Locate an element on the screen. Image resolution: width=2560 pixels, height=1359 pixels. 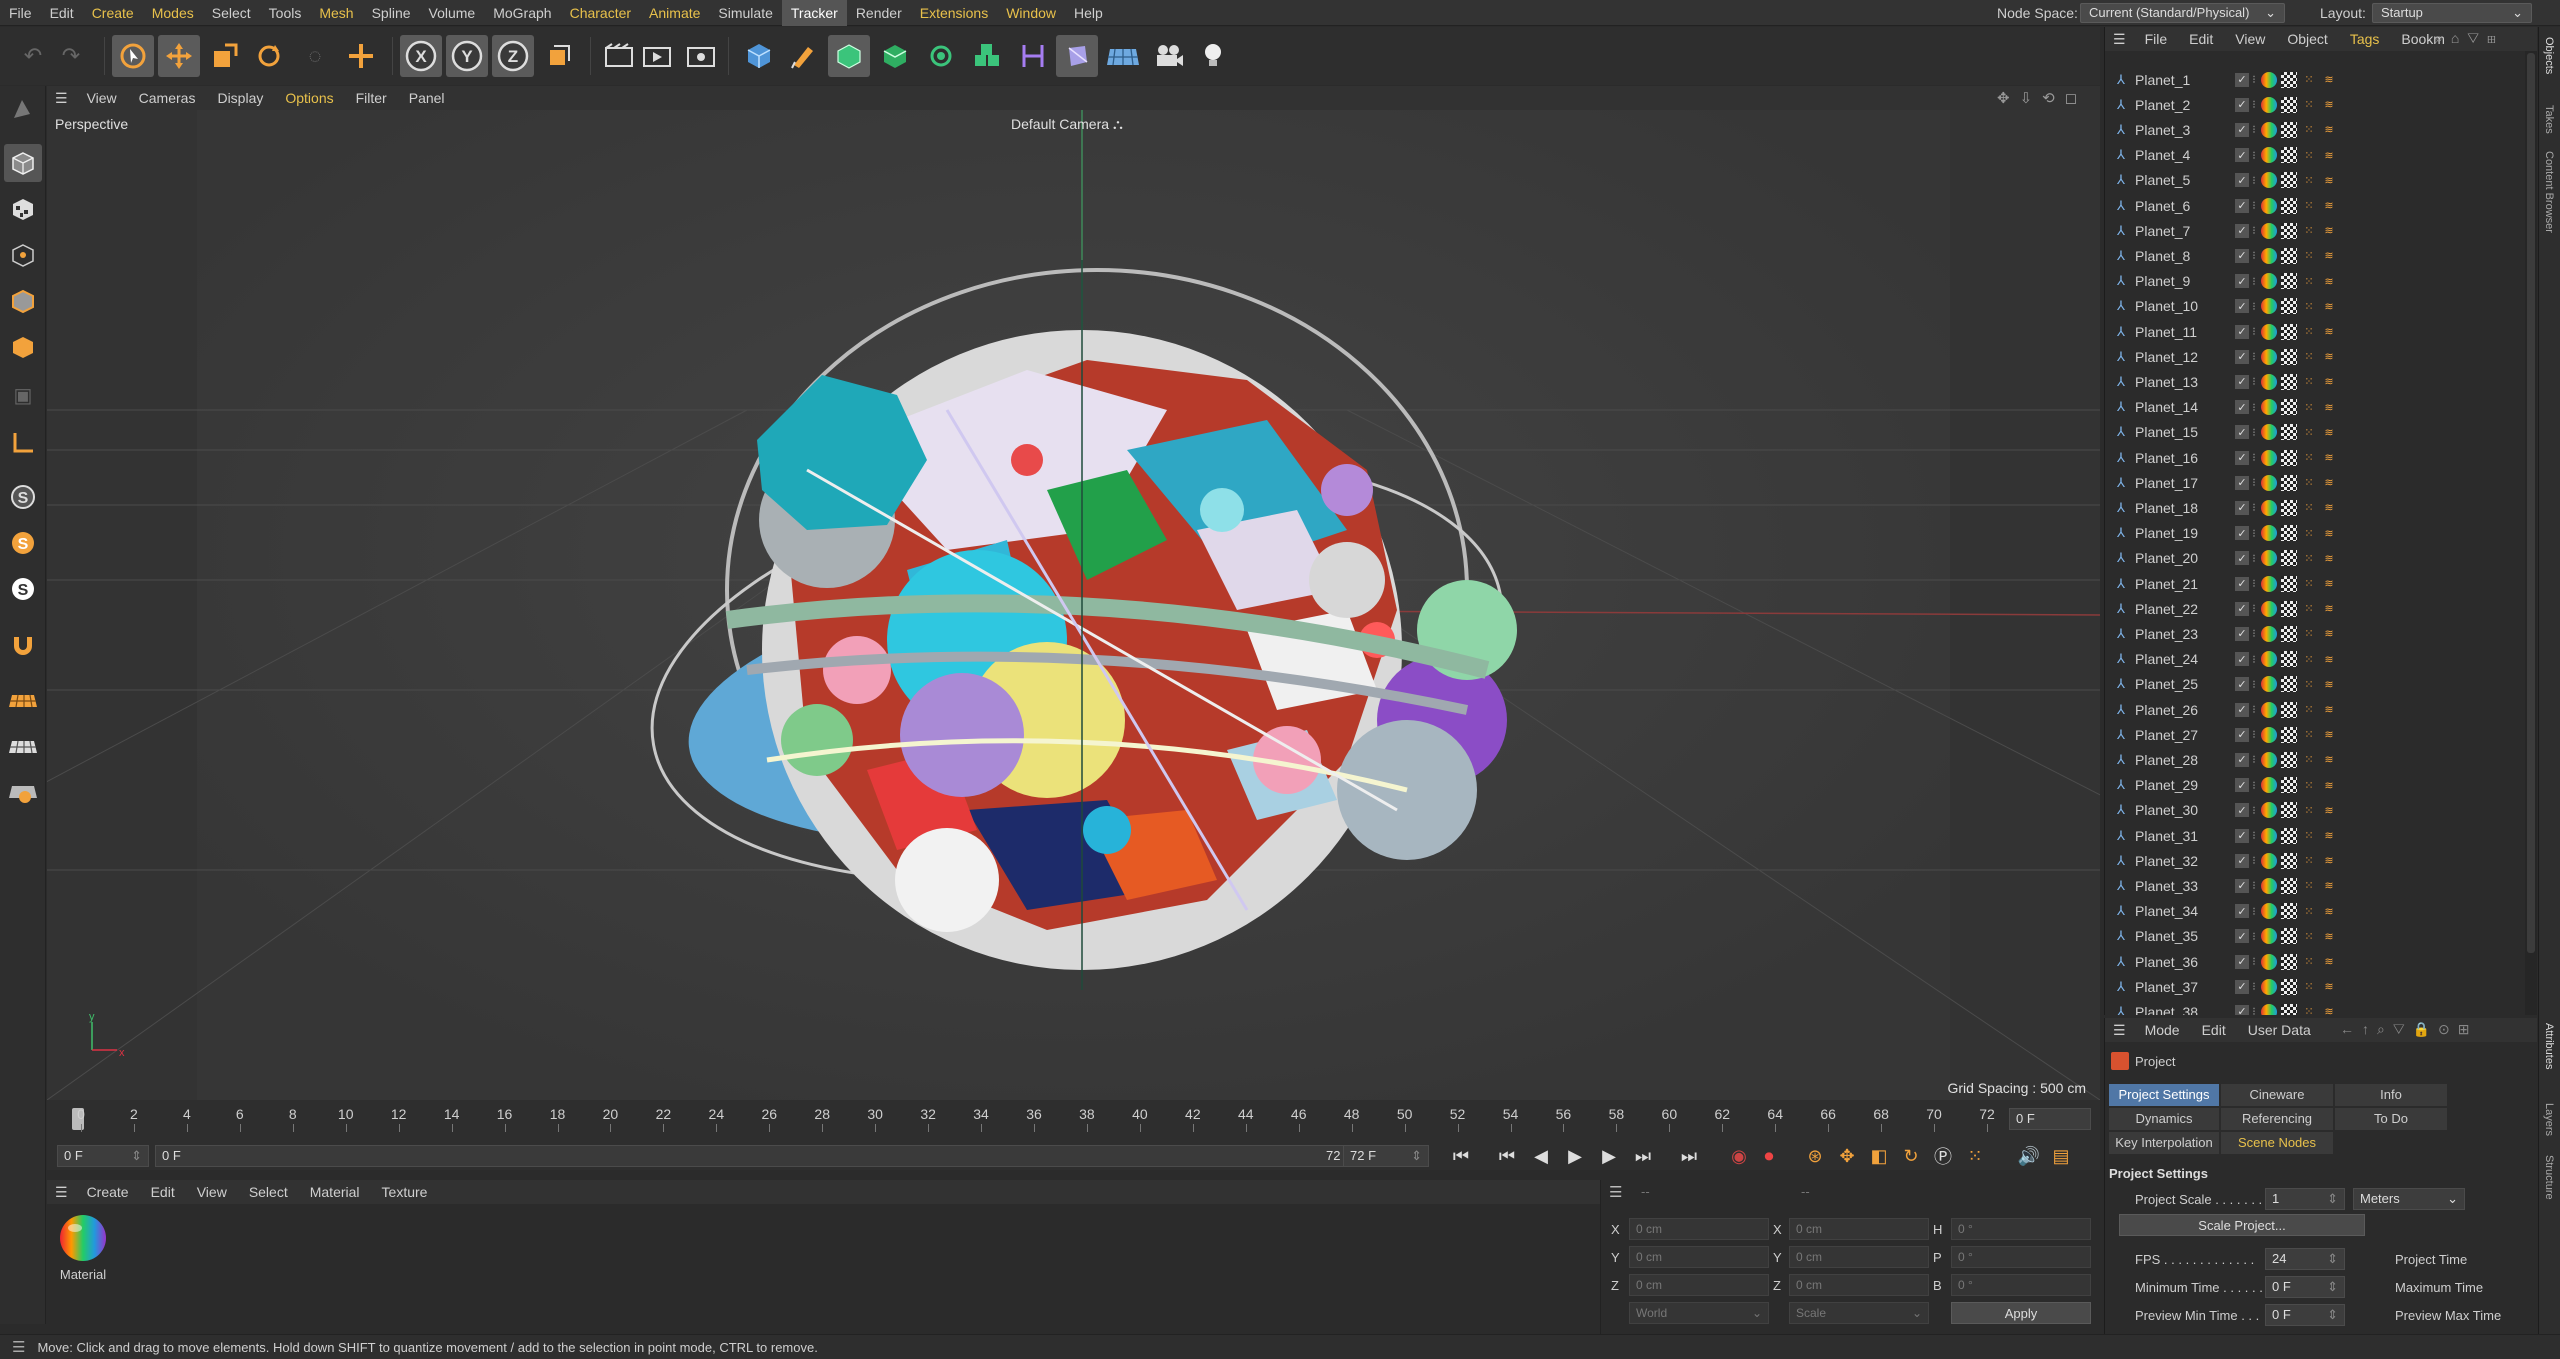
tab-key-interpolation: Key Interpolation is located at coordinates (2164, 1143).